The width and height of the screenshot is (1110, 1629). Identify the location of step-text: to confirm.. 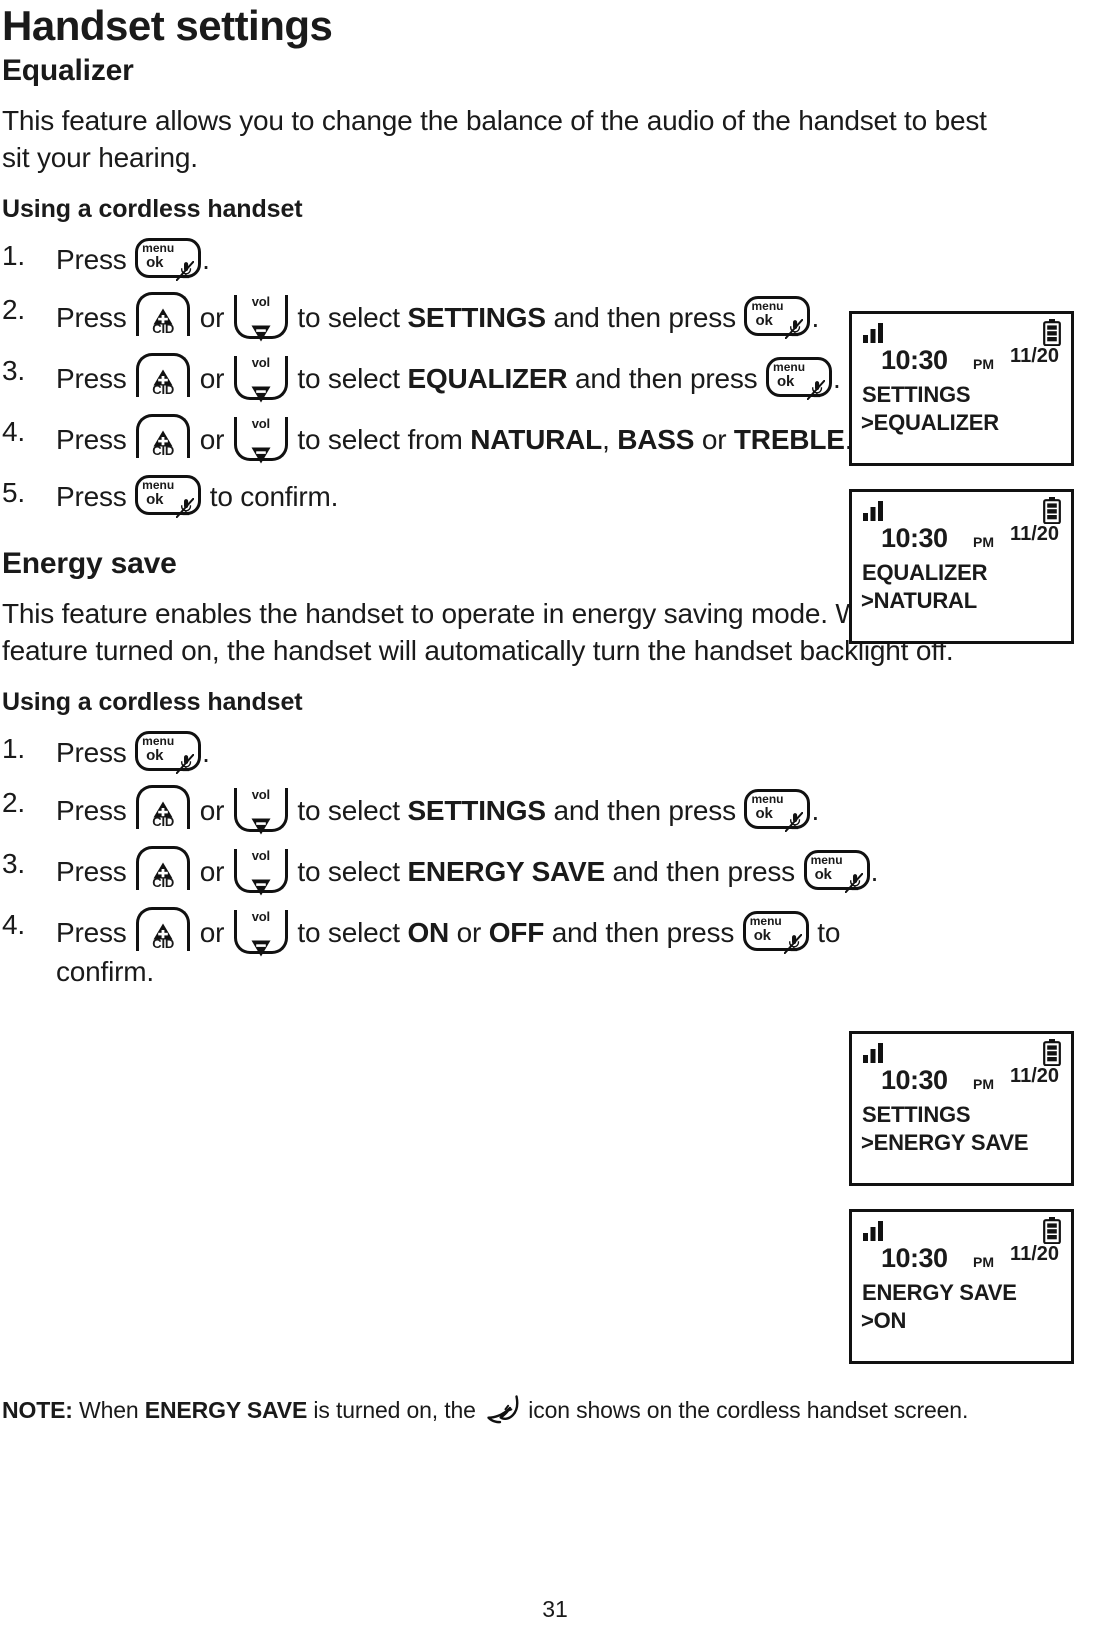
(270, 496).